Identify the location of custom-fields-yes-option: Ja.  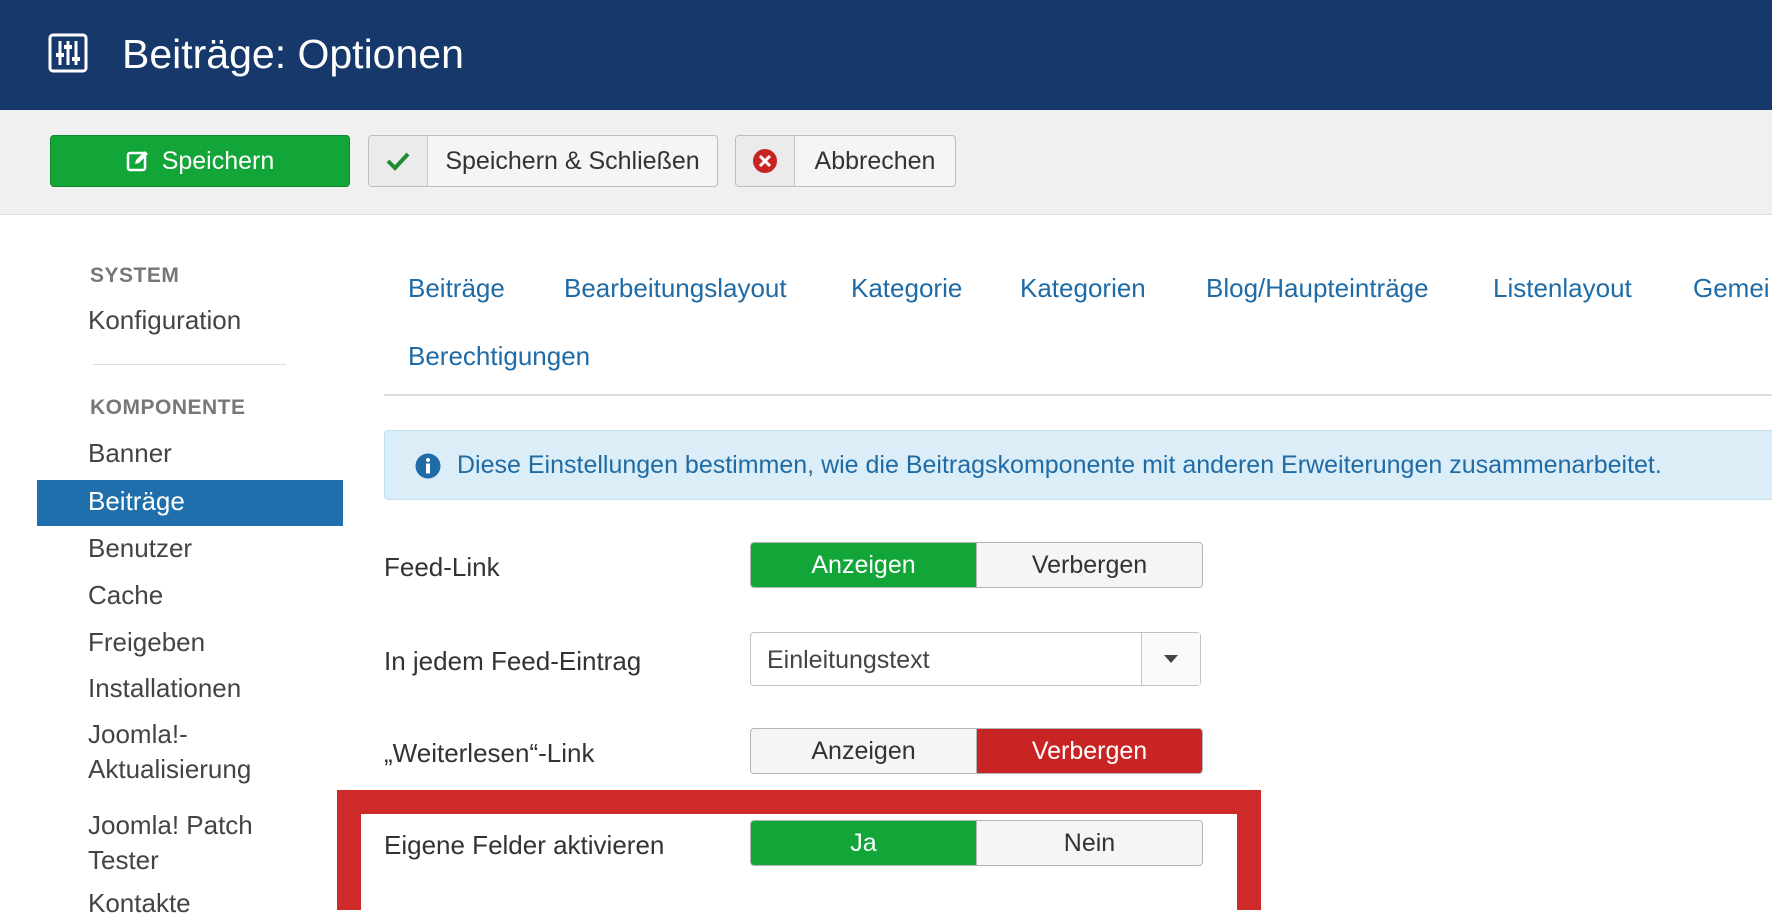
(863, 843).